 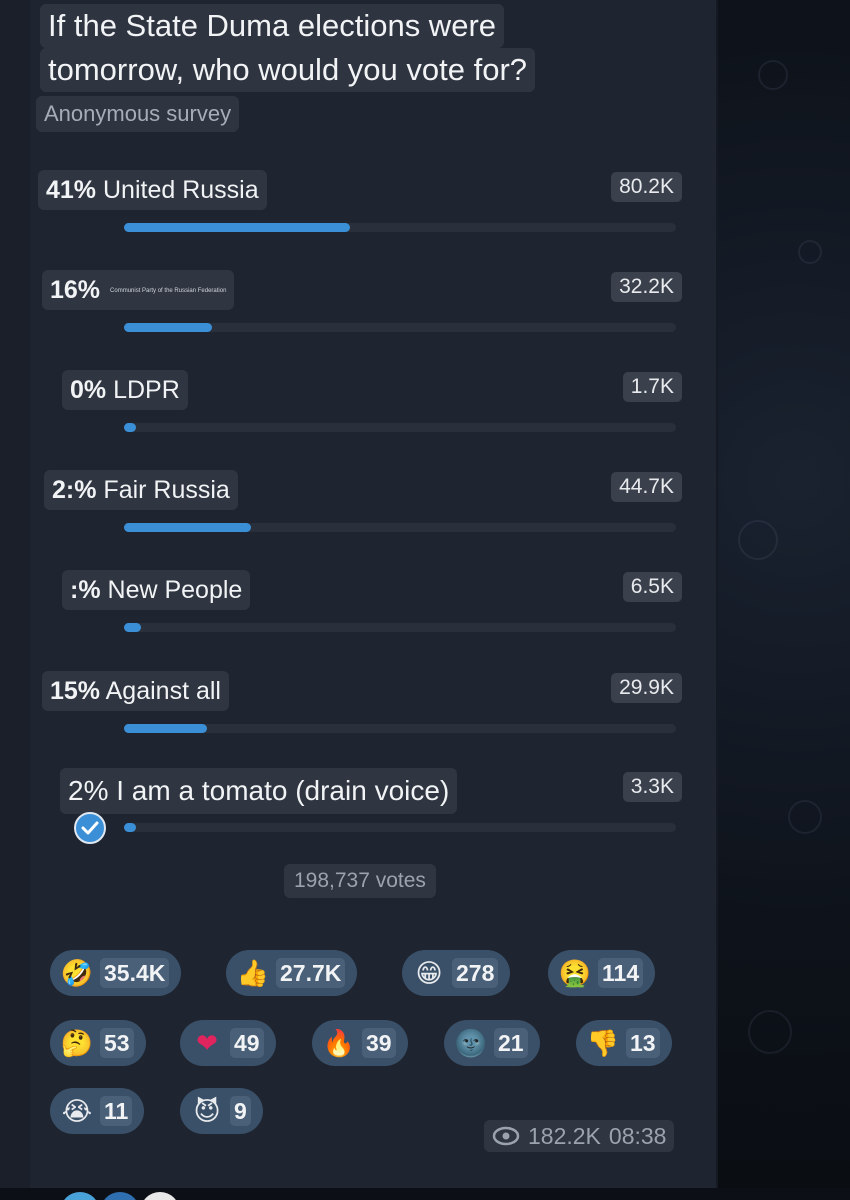 What do you see at coordinates (360, 881) in the screenshot?
I see `poll-total-votes: 198,737 votes` at bounding box center [360, 881].